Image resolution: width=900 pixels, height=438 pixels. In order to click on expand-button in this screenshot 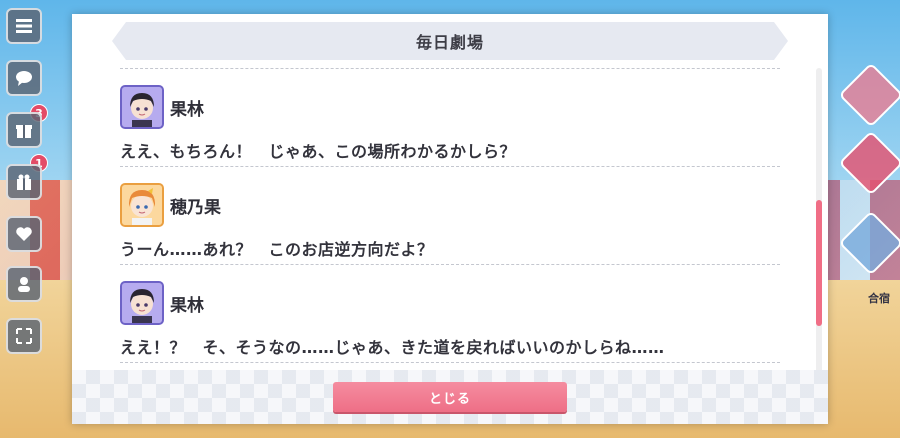, I will do `click(24, 336)`.